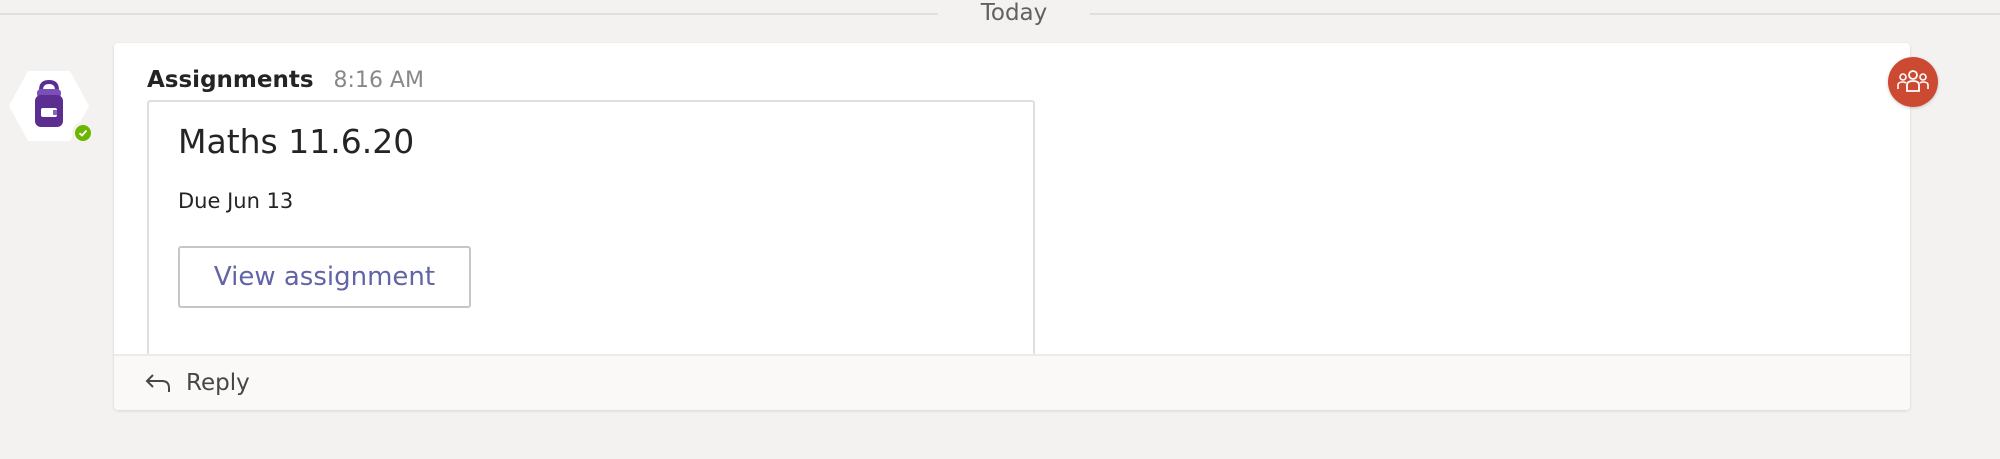 This screenshot has width=2000, height=459. I want to click on date-divider-line-right, so click(1545, 14).